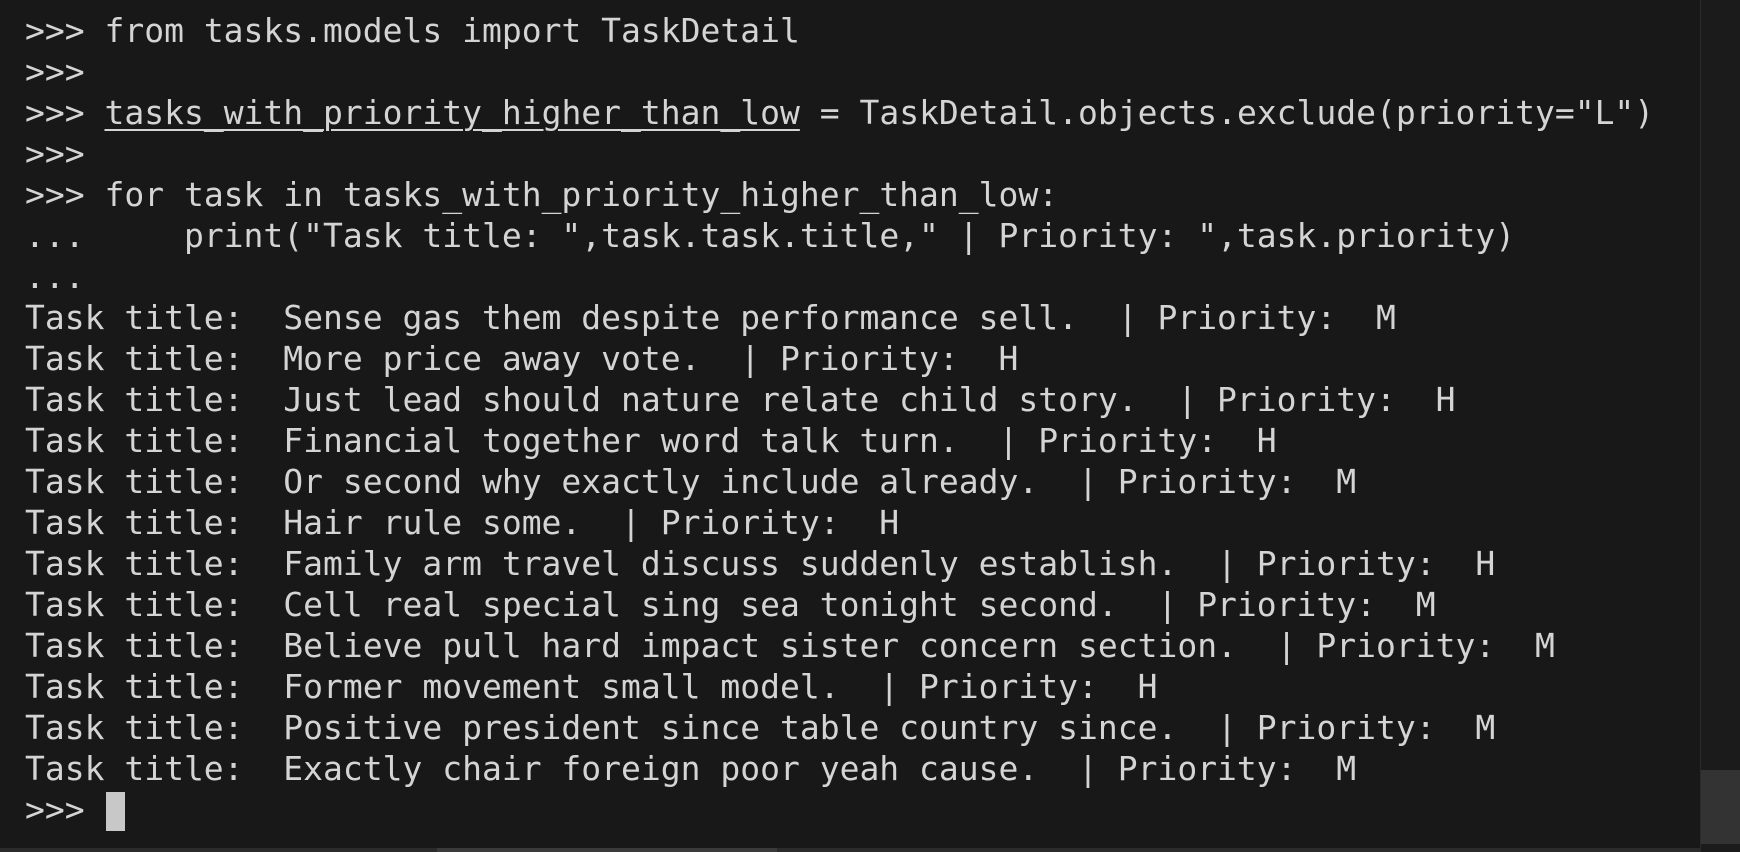 The image size is (1740, 852). What do you see at coordinates (607, 850) in the screenshot?
I see `horizontal-scrollbar-thumb` at bounding box center [607, 850].